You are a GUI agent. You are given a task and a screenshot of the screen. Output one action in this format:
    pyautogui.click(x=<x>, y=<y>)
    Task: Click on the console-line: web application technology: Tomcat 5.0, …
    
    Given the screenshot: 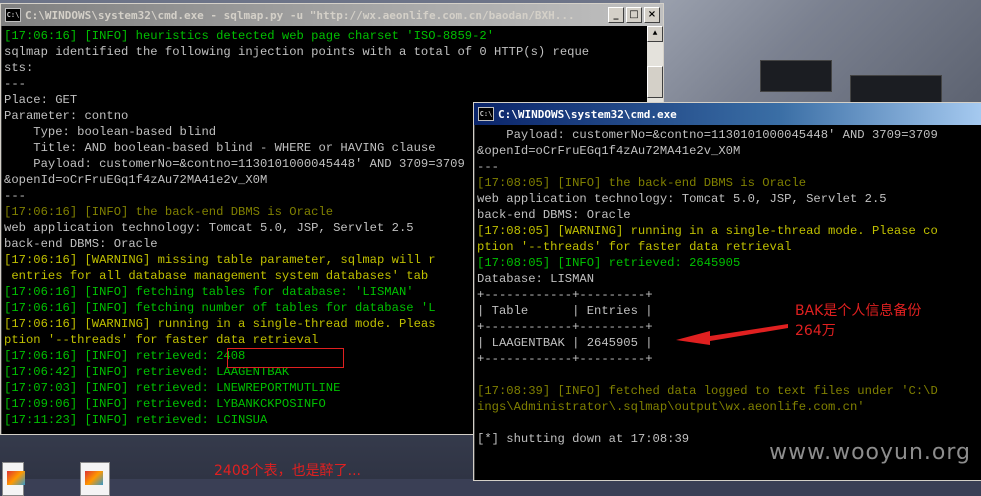 What is the action you would take?
    pyautogui.click(x=682, y=199)
    